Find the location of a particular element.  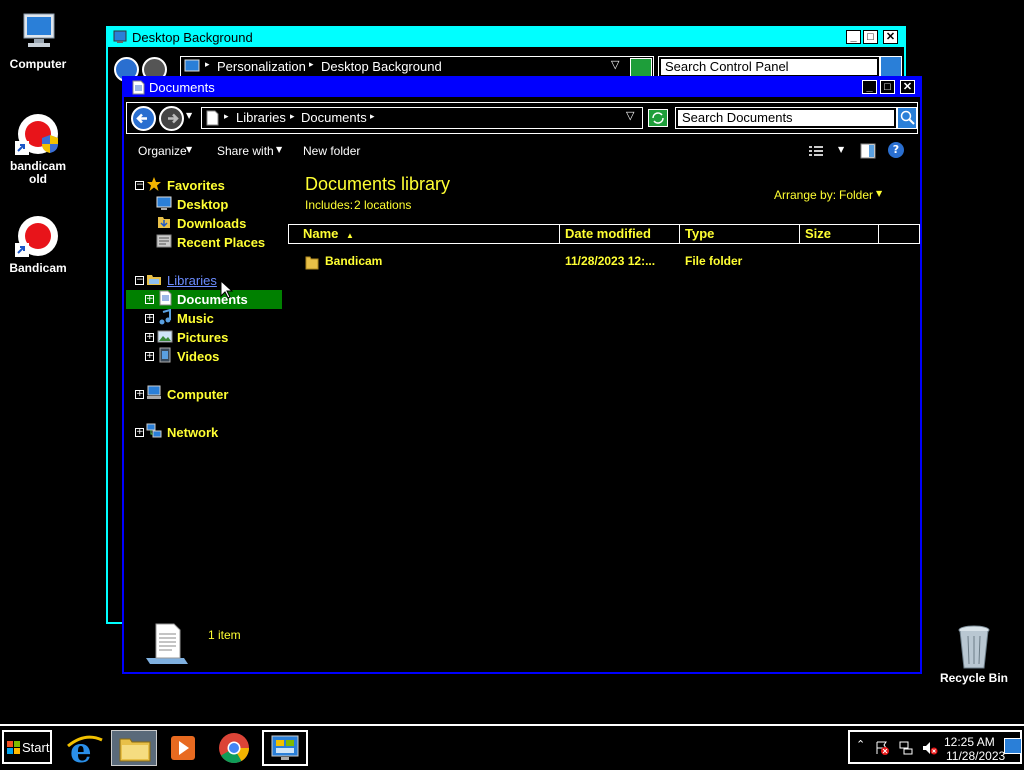

desktop-icon-recycle-bin: Recycle Bin is located at coordinates (974, 654).